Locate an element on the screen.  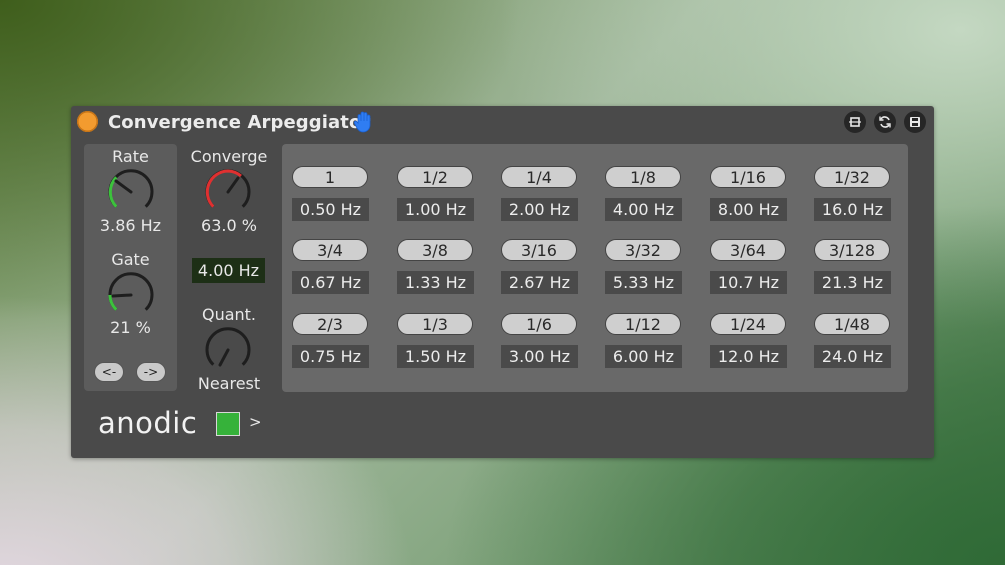
device-title: Convergence Arpeggiator is located at coordinates (239, 122).